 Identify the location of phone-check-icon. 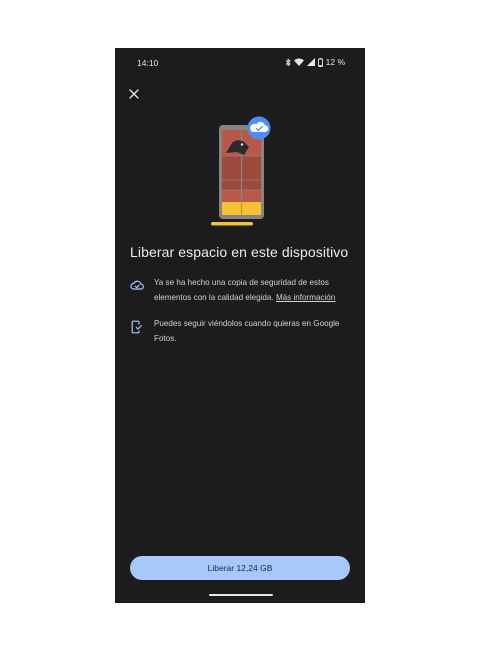
(136, 327).